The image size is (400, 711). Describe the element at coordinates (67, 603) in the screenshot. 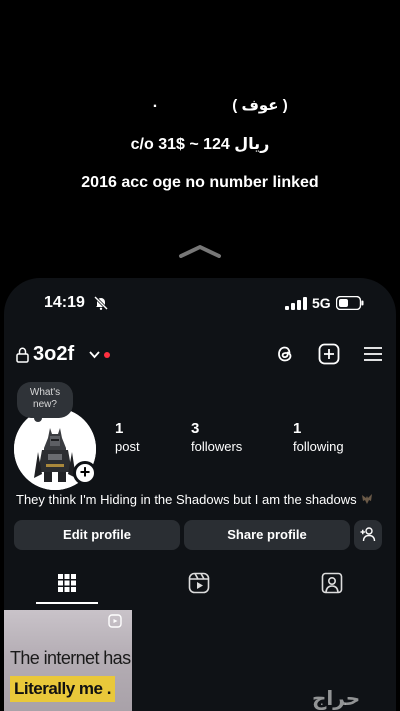

I see `active-tab-indicator` at that location.